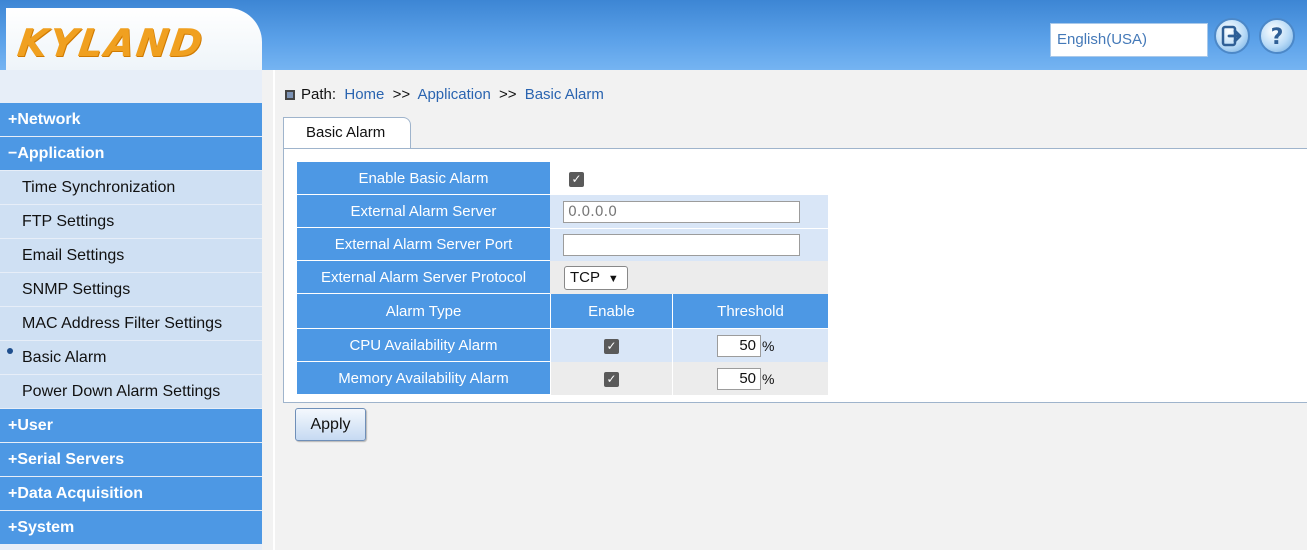  I want to click on path-square-icon, so click(290, 95).